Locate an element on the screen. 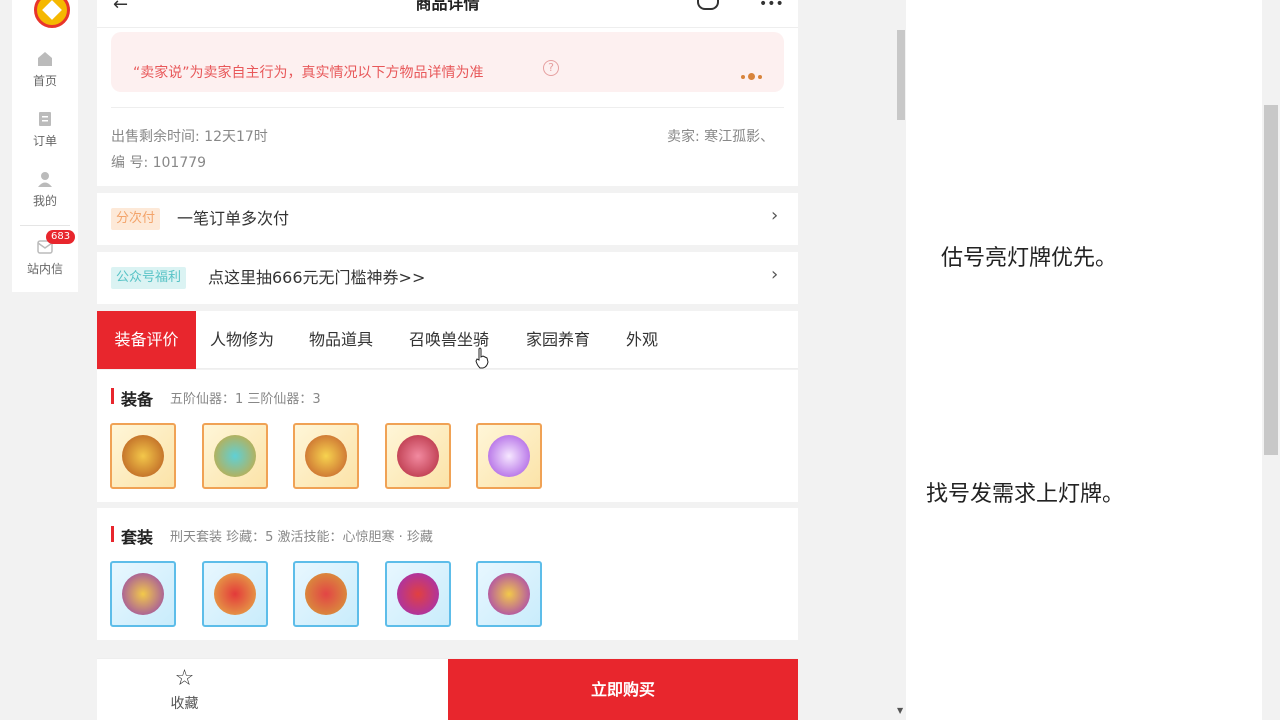 The image size is (1280, 720). category-tabs: 装备评价 人物修为 物品道具 召唤兽坐骑 家园养育 外观 is located at coordinates (447, 340).